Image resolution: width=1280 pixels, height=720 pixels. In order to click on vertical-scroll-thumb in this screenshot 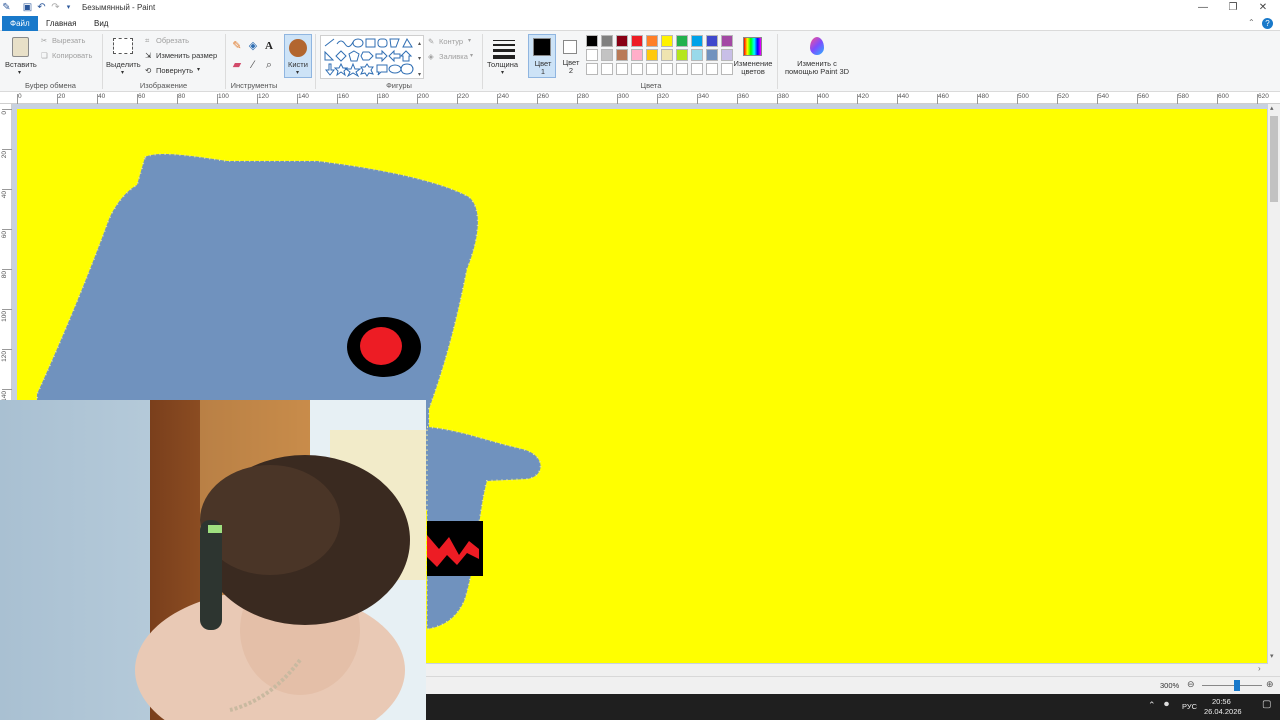, I will do `click(1274, 159)`.